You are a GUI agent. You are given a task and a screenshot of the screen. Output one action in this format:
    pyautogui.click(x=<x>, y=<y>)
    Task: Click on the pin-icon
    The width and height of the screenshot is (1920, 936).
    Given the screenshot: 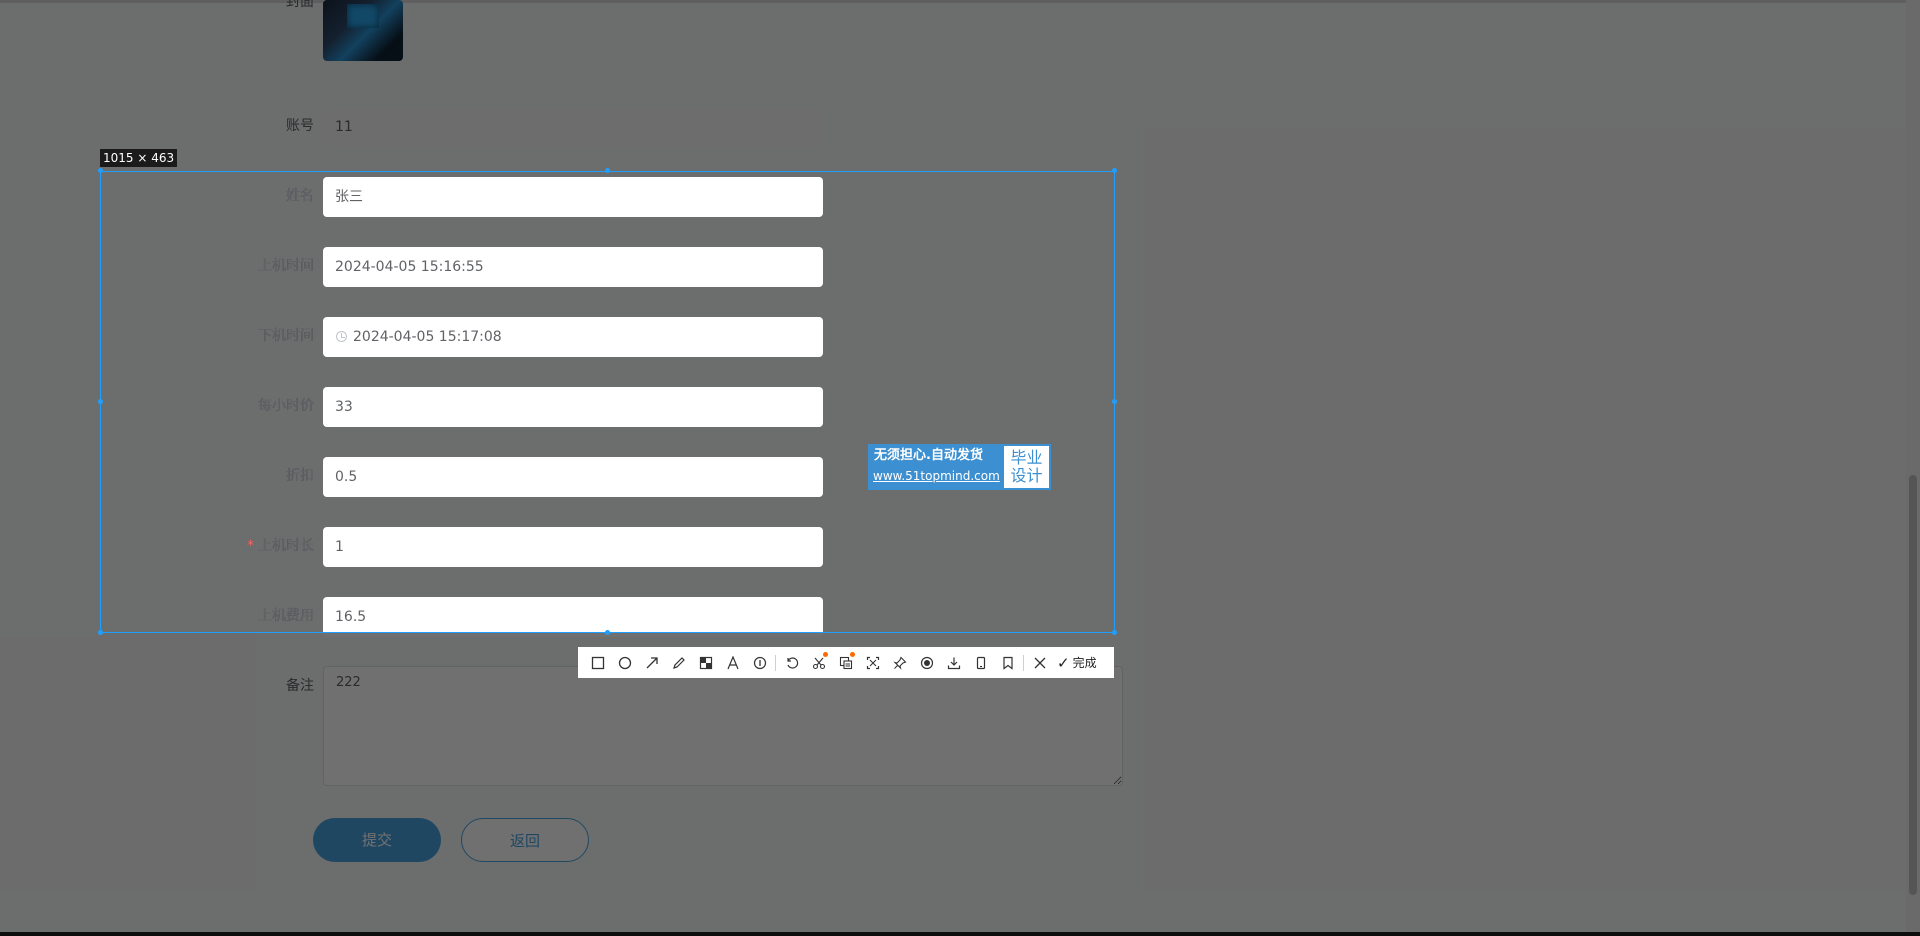 What is the action you would take?
    pyautogui.click(x=899, y=662)
    